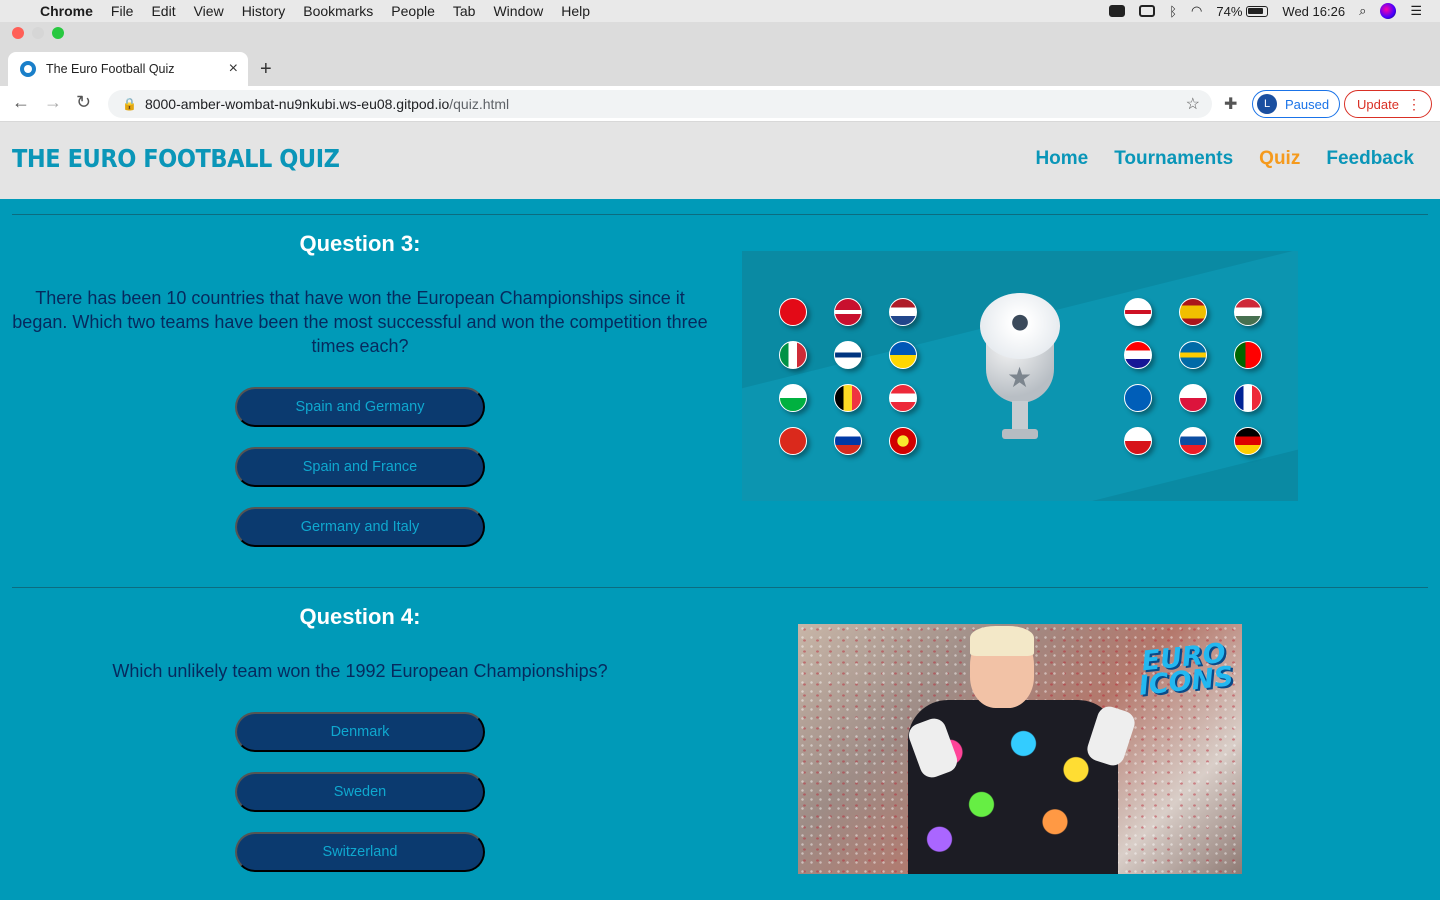  Describe the element at coordinates (1378, 104) in the screenshot. I see `update-label: Update` at that location.